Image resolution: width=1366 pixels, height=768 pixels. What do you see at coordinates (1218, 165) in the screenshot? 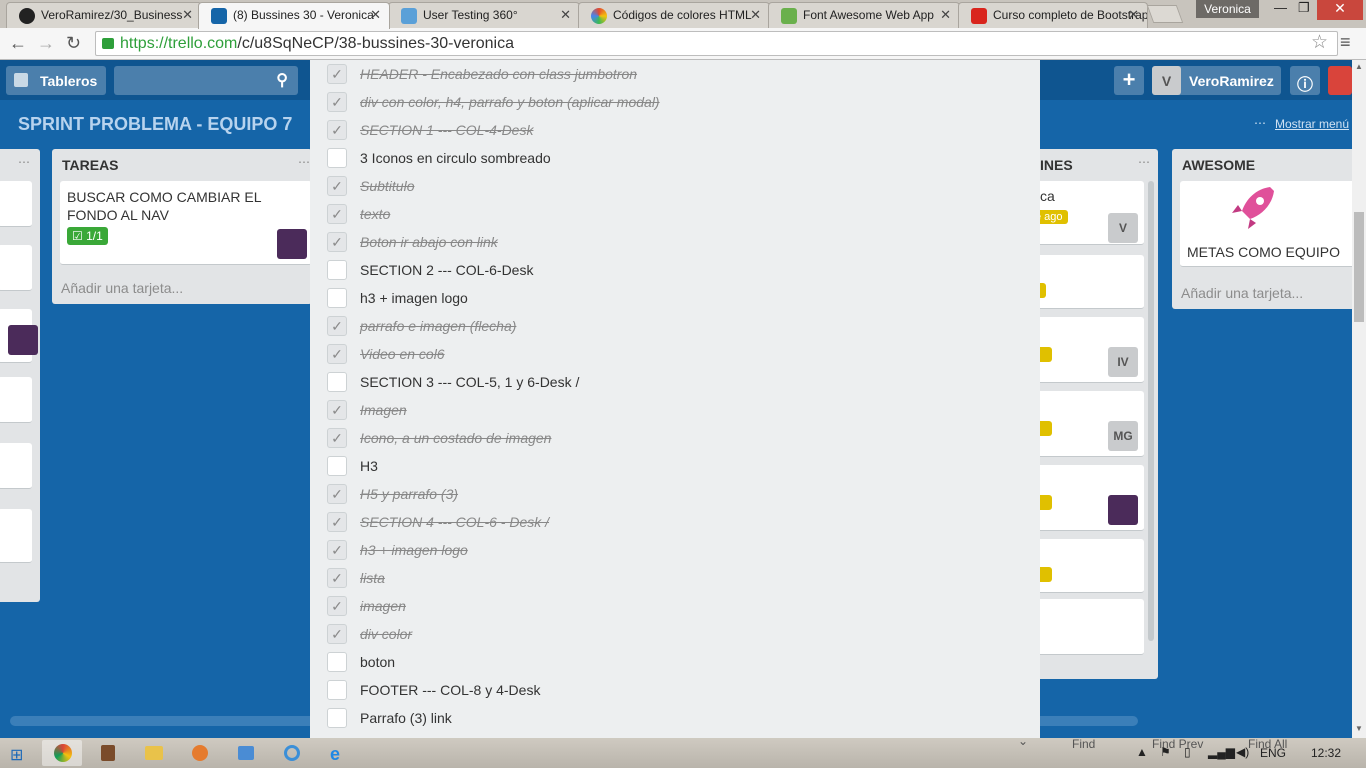
I see `list-title: AWESOME` at bounding box center [1218, 165].